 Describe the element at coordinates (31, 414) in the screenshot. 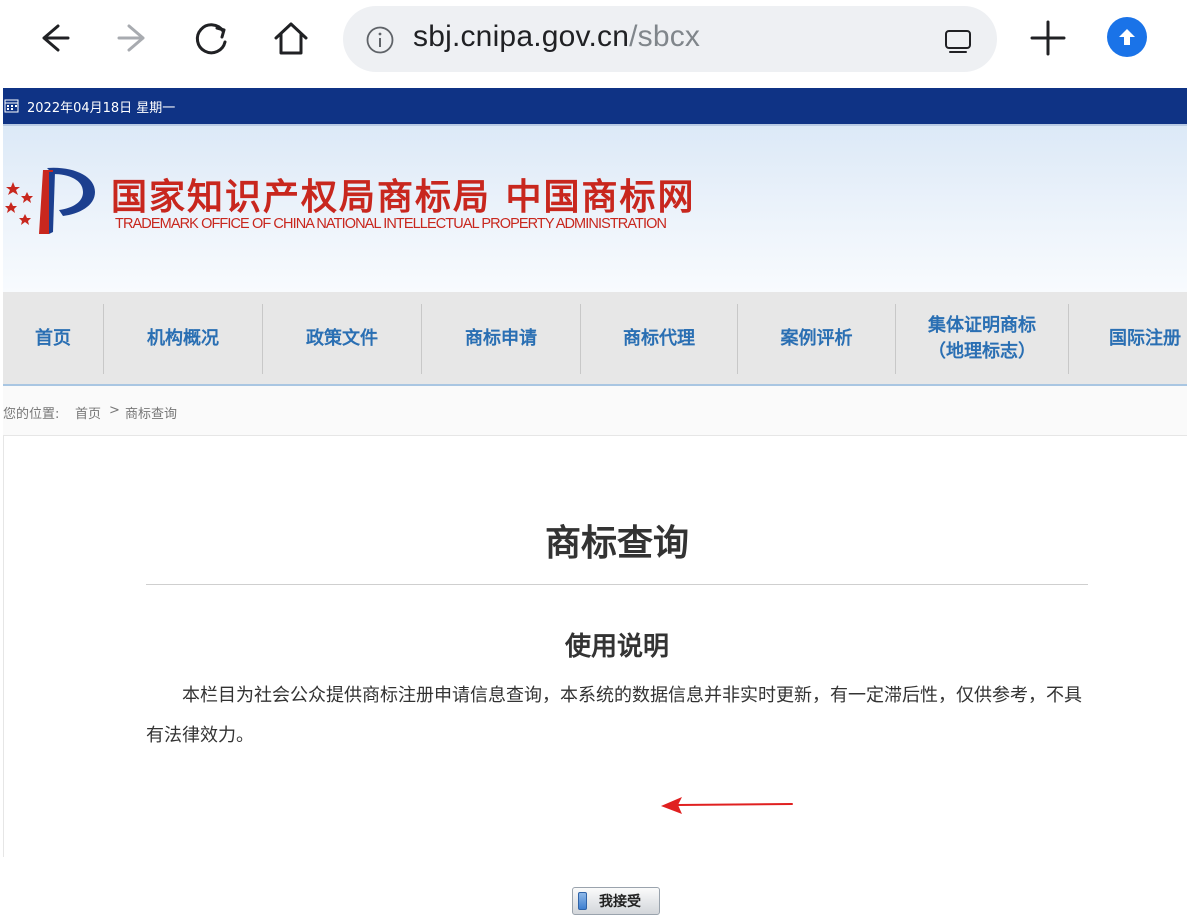

I see `breadcrumb-prefix: 您的位置:` at that location.